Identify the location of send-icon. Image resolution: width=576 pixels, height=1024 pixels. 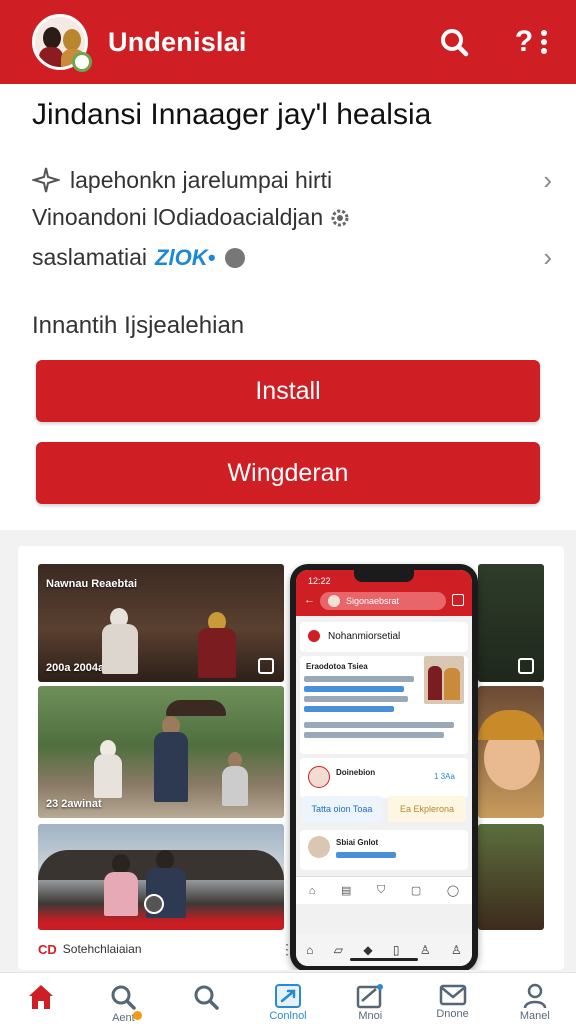
(287, 996).